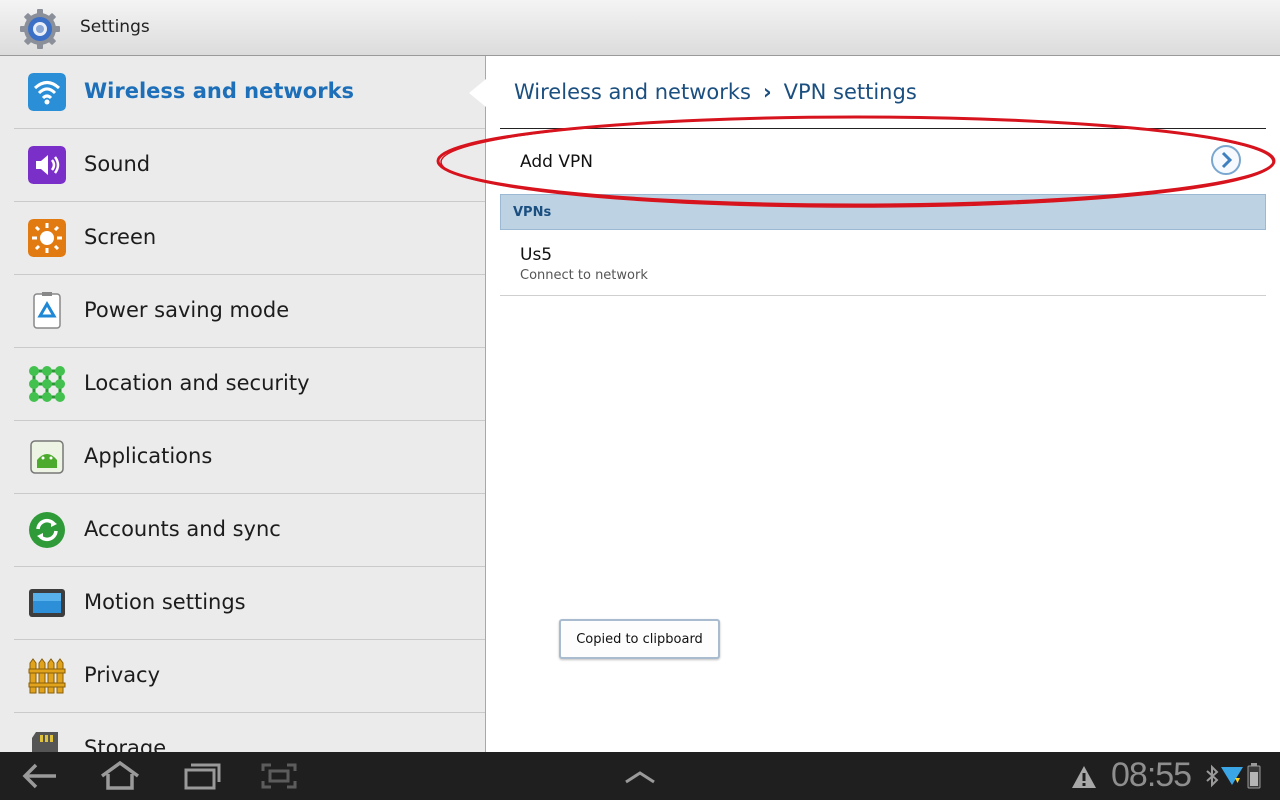  Describe the element at coordinates (1151, 775) in the screenshot. I see `status-clock: 08:55` at that location.